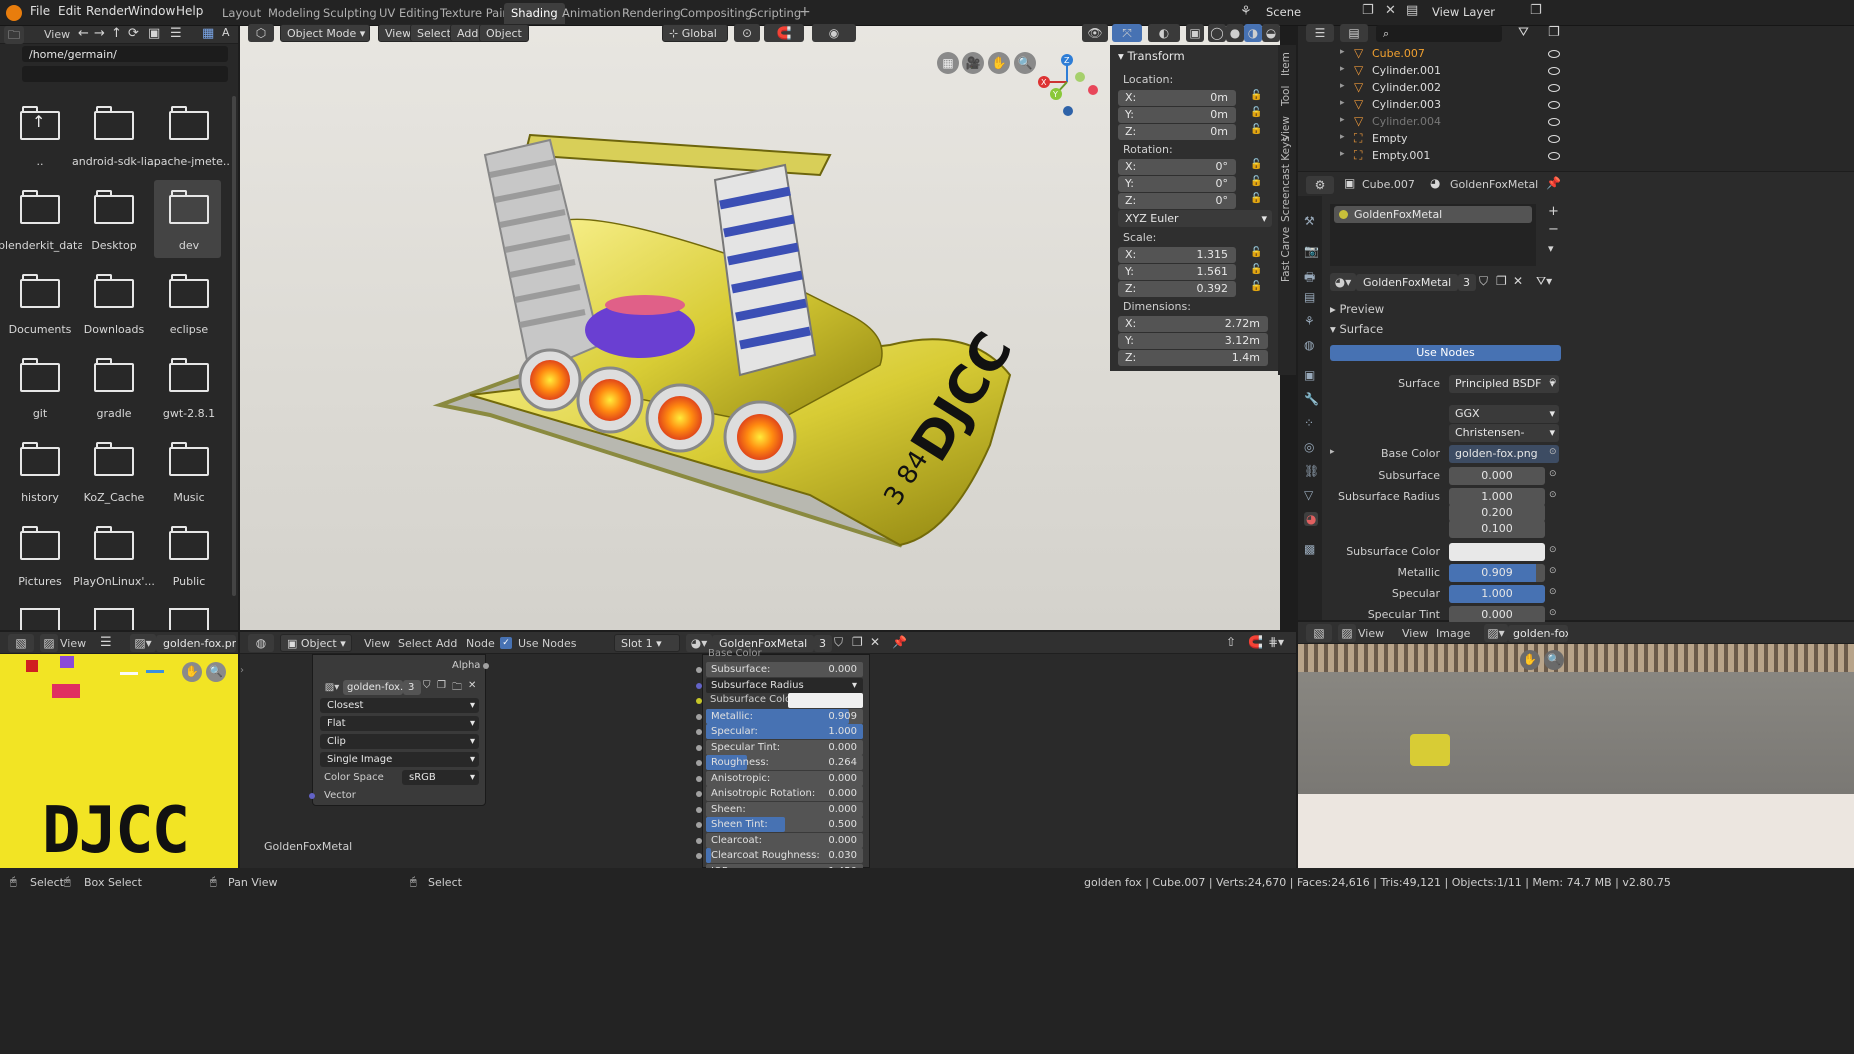 Image resolution: width=1854 pixels, height=1054 pixels. What do you see at coordinates (1164, 33) in the screenshot?
I see `overlay-toggle-icon: ◐` at bounding box center [1164, 33].